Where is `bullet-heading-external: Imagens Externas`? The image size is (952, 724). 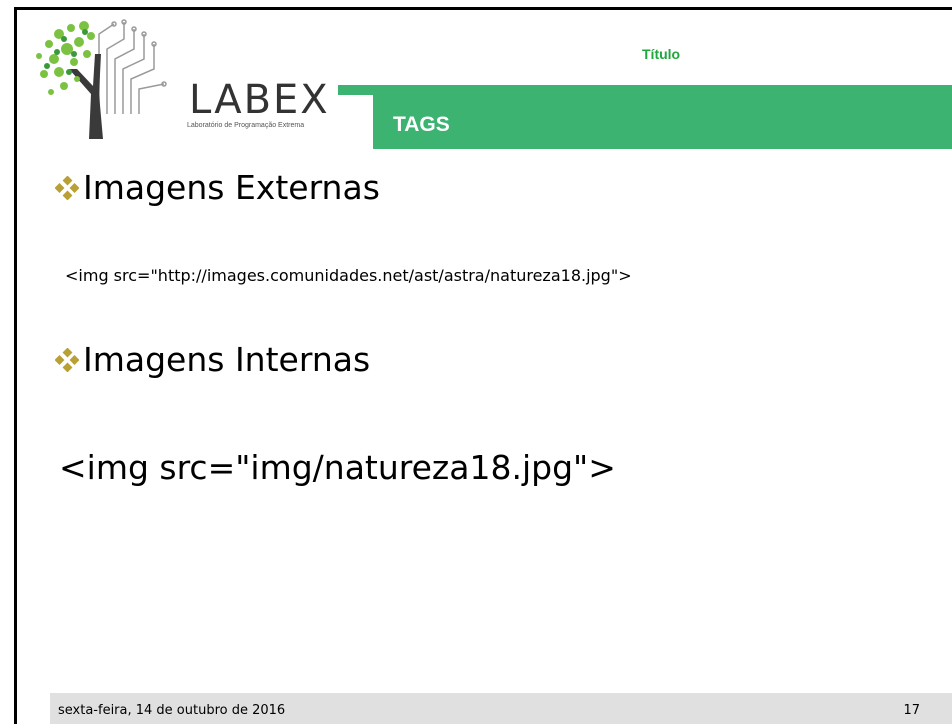
bullet-heading-external: Imagens Externas is located at coordinates (217, 187).